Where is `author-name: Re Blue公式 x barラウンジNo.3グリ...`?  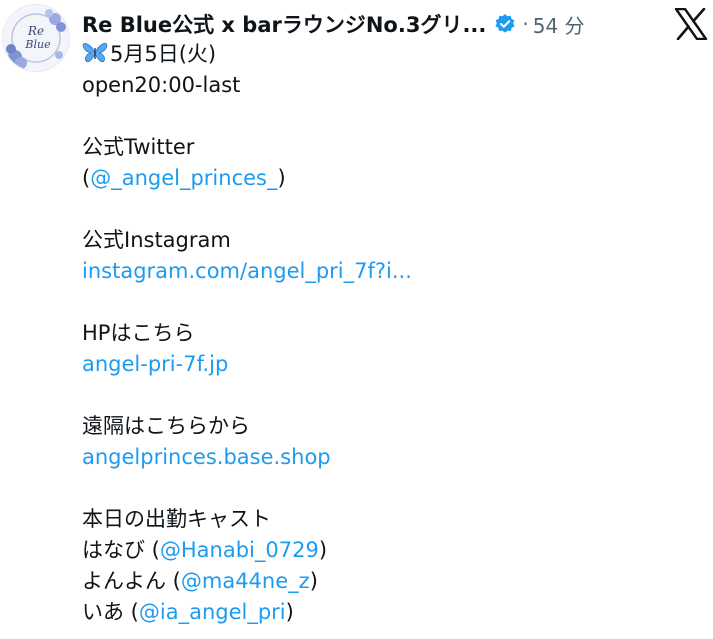
author-name: Re Blue公式 x barラウンジNo.3グリ... is located at coordinates (284, 24).